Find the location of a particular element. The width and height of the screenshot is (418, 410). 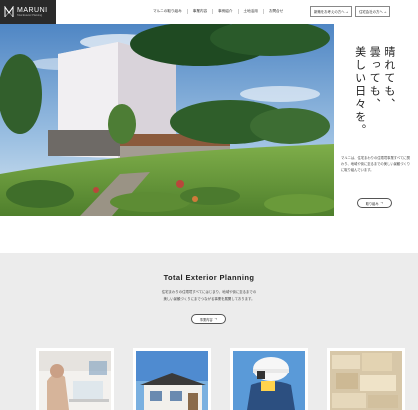

service-cards is located at coordinates (220, 379).